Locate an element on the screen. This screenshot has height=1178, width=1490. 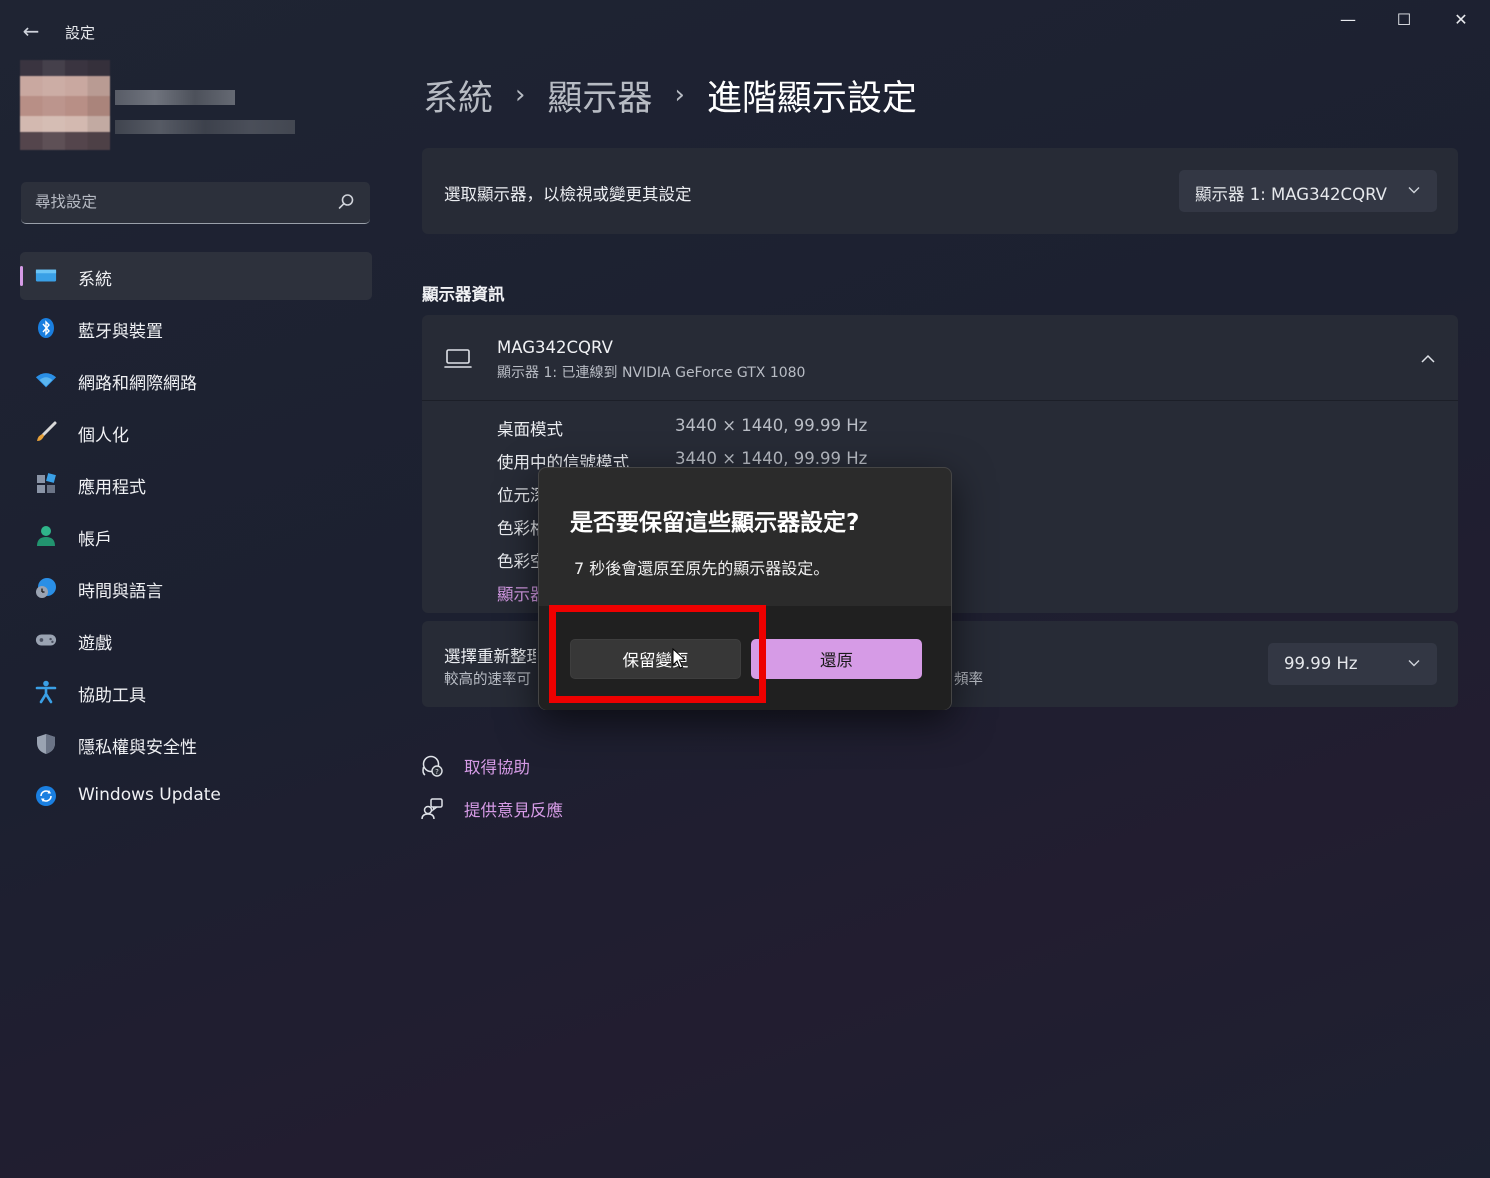
windows-update-icon is located at coordinates (46, 796).